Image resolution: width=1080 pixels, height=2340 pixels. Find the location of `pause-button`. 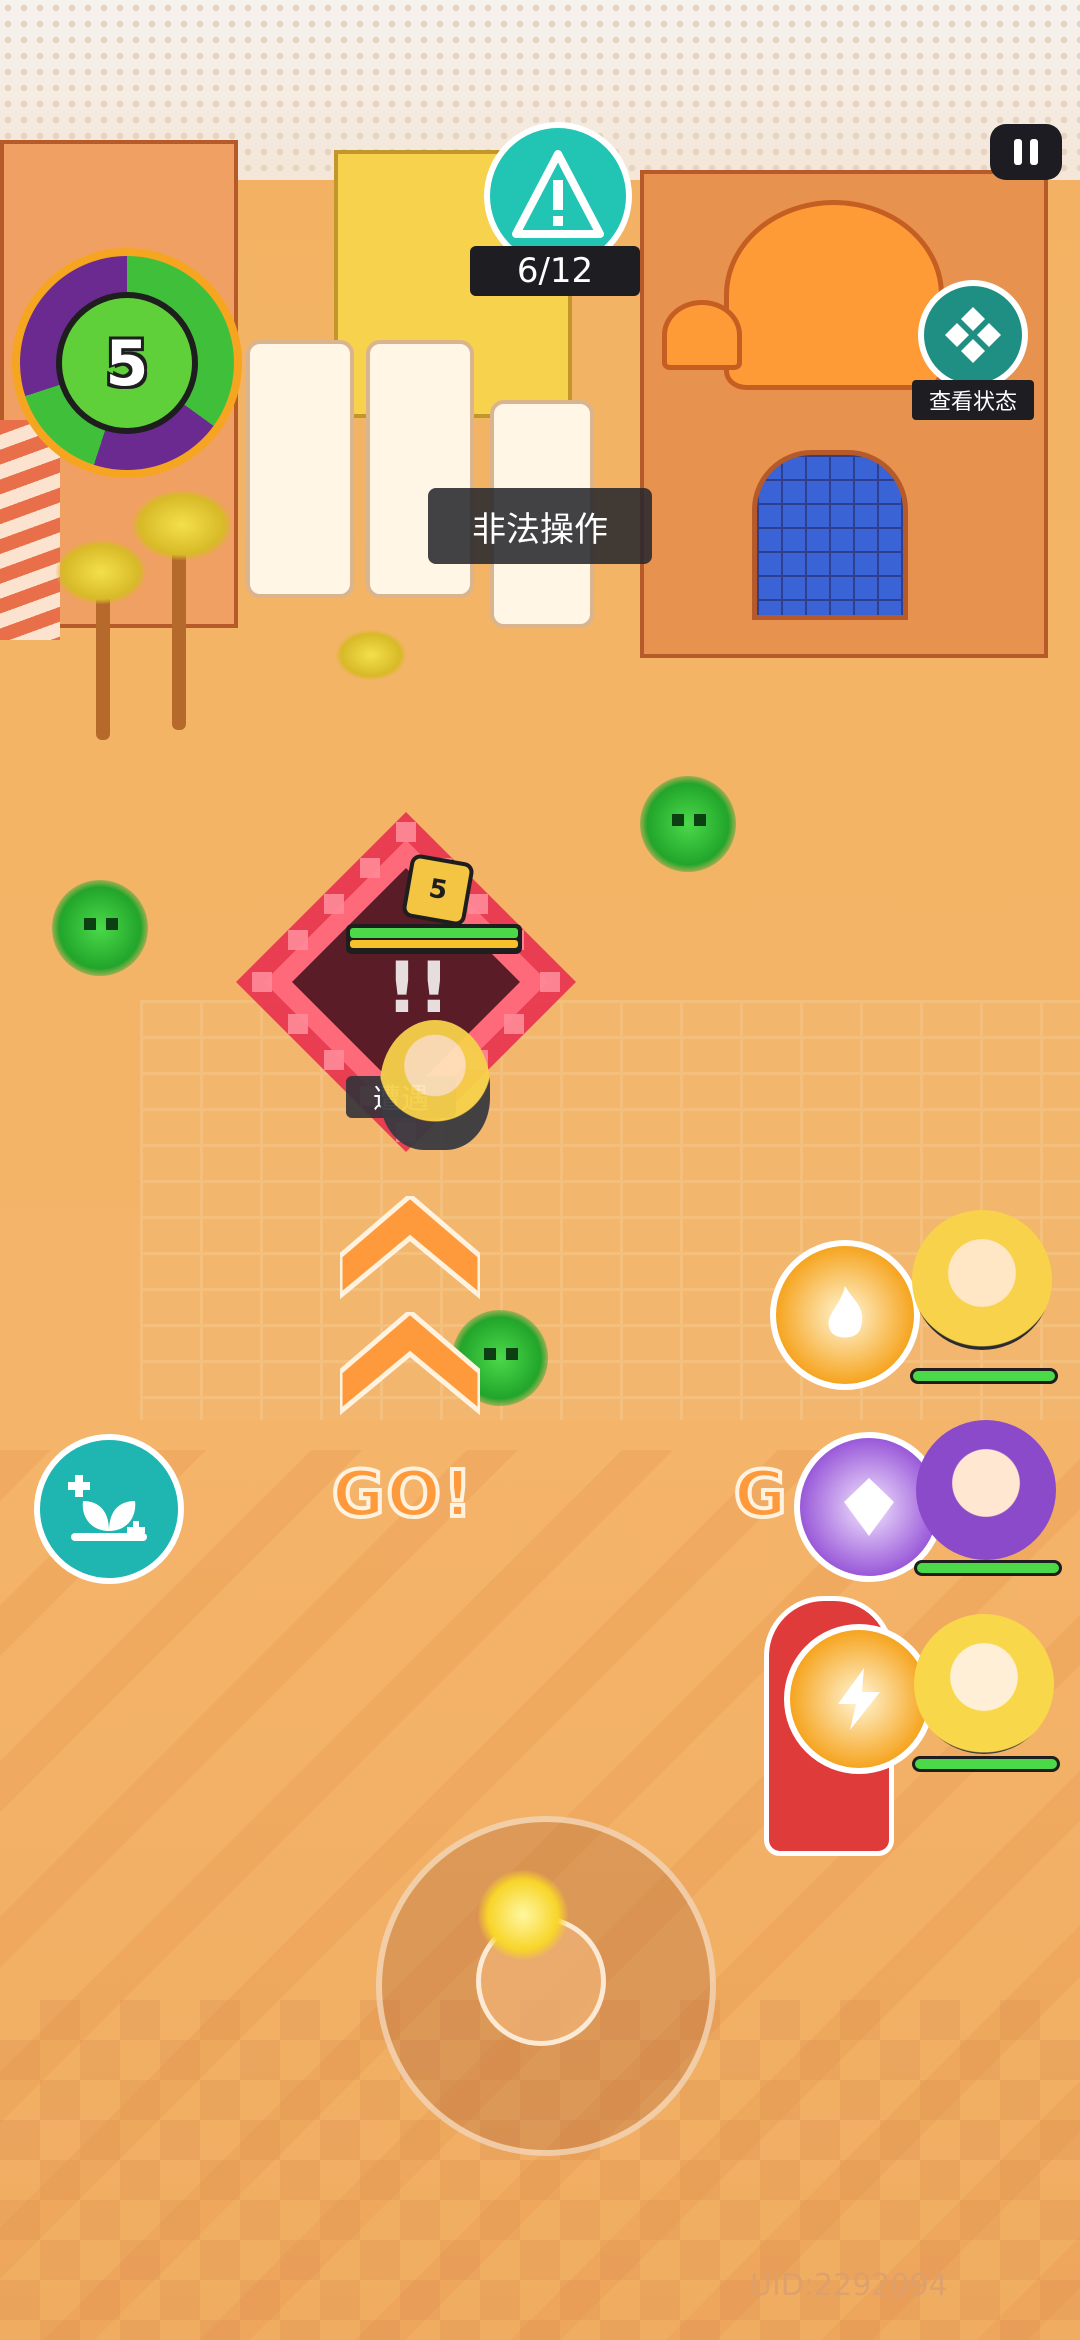

pause-button is located at coordinates (1026, 152).